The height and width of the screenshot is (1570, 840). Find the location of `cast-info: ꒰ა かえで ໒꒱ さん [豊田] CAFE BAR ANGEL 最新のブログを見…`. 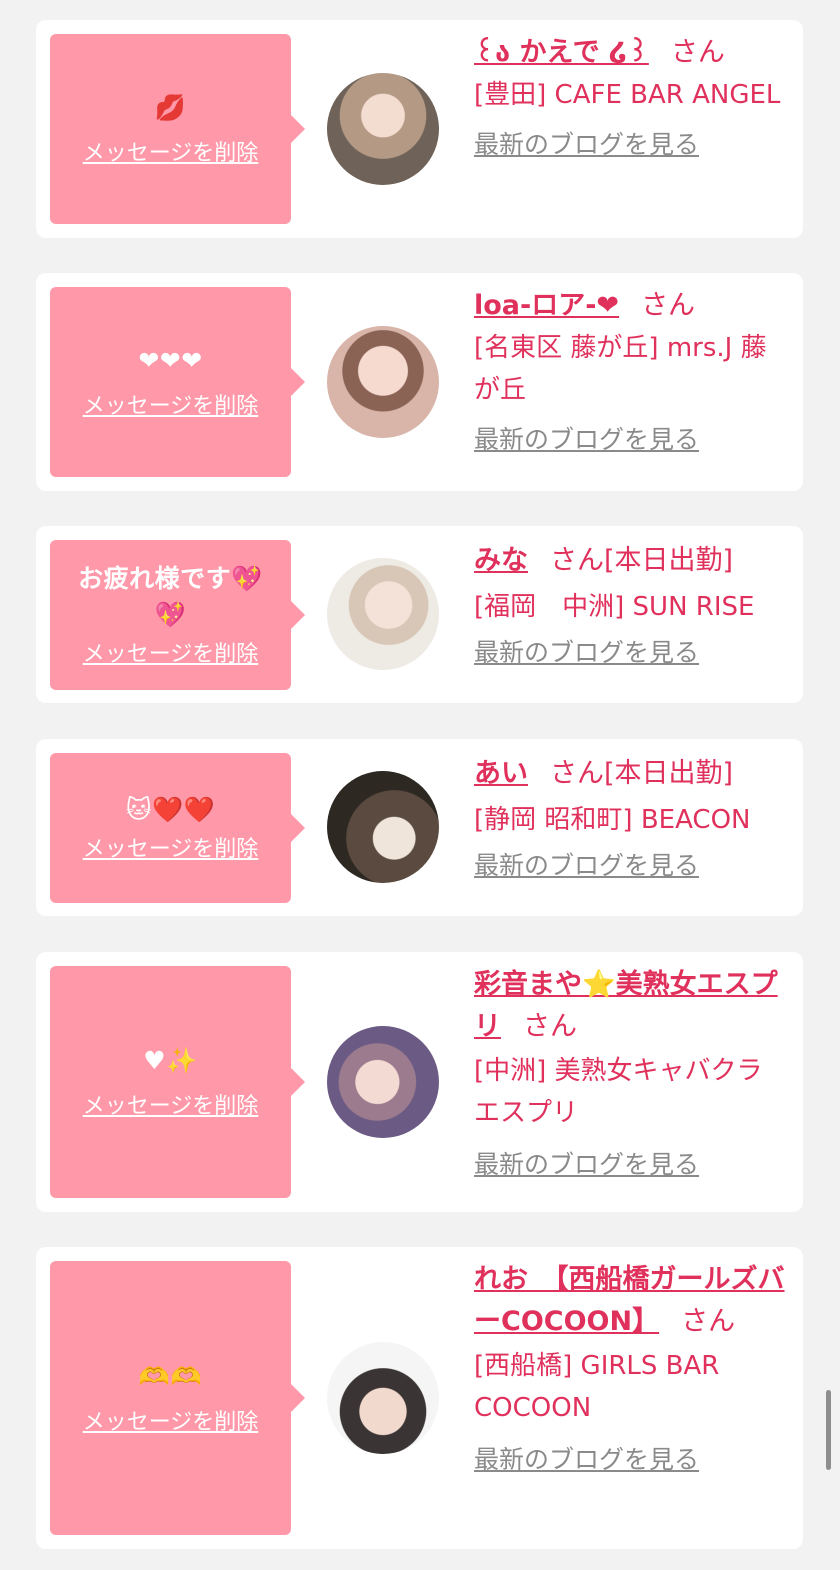

cast-info: ꒰ა かえで ໒꒱ さん [豊田] CAFE BAR ANGEL 最新のブログを見… is located at coordinates (633, 97).